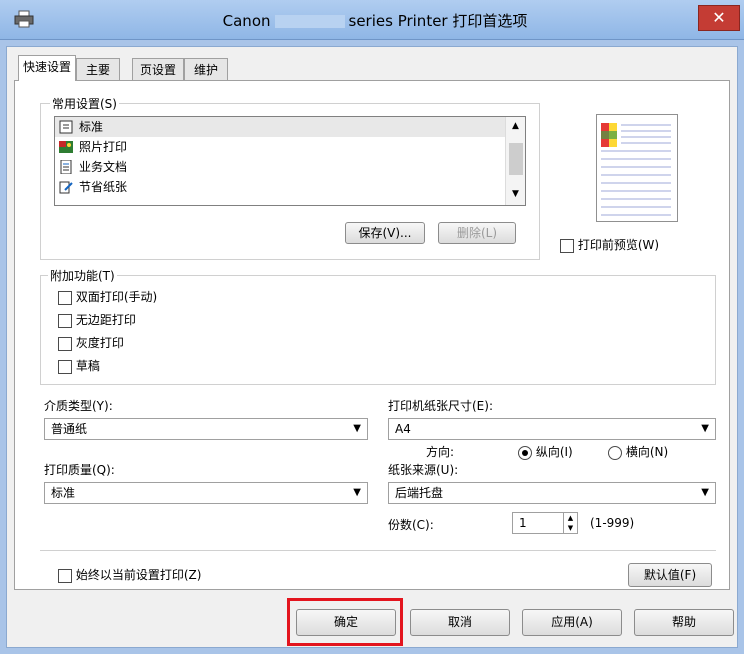  Describe the element at coordinates (116, 297) in the screenshot. I see `duplex-label: 双面打印(手动)` at that location.